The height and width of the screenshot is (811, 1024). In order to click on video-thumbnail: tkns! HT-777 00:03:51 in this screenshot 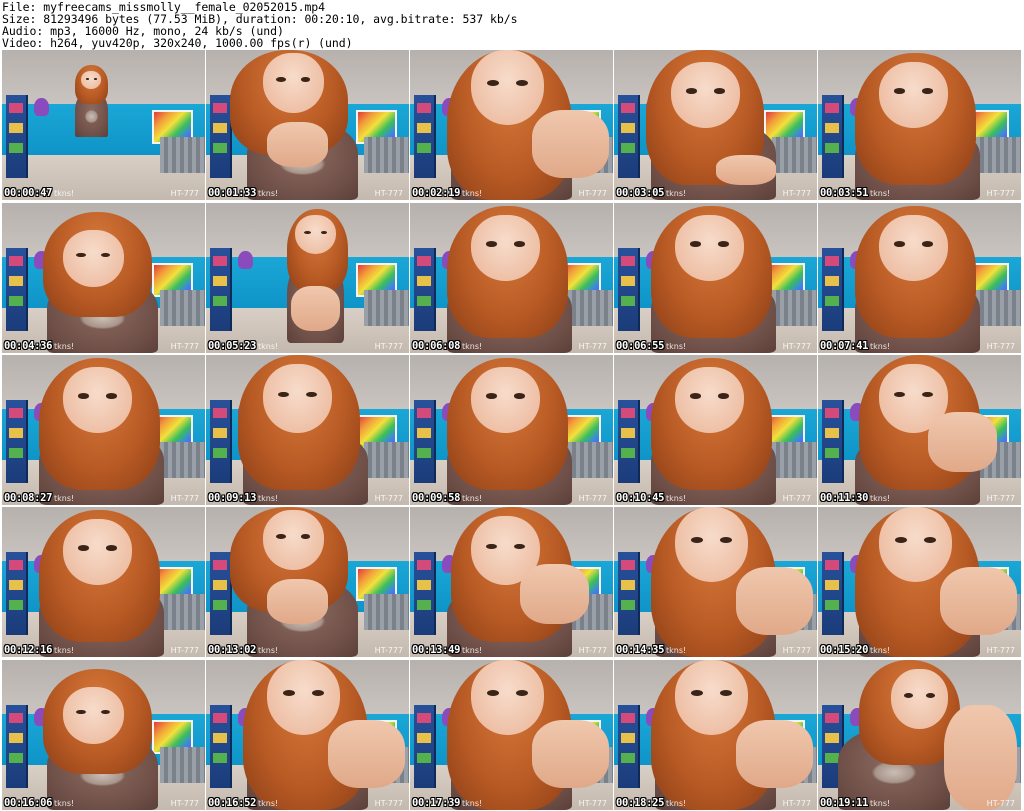, I will do `click(919, 125)`.